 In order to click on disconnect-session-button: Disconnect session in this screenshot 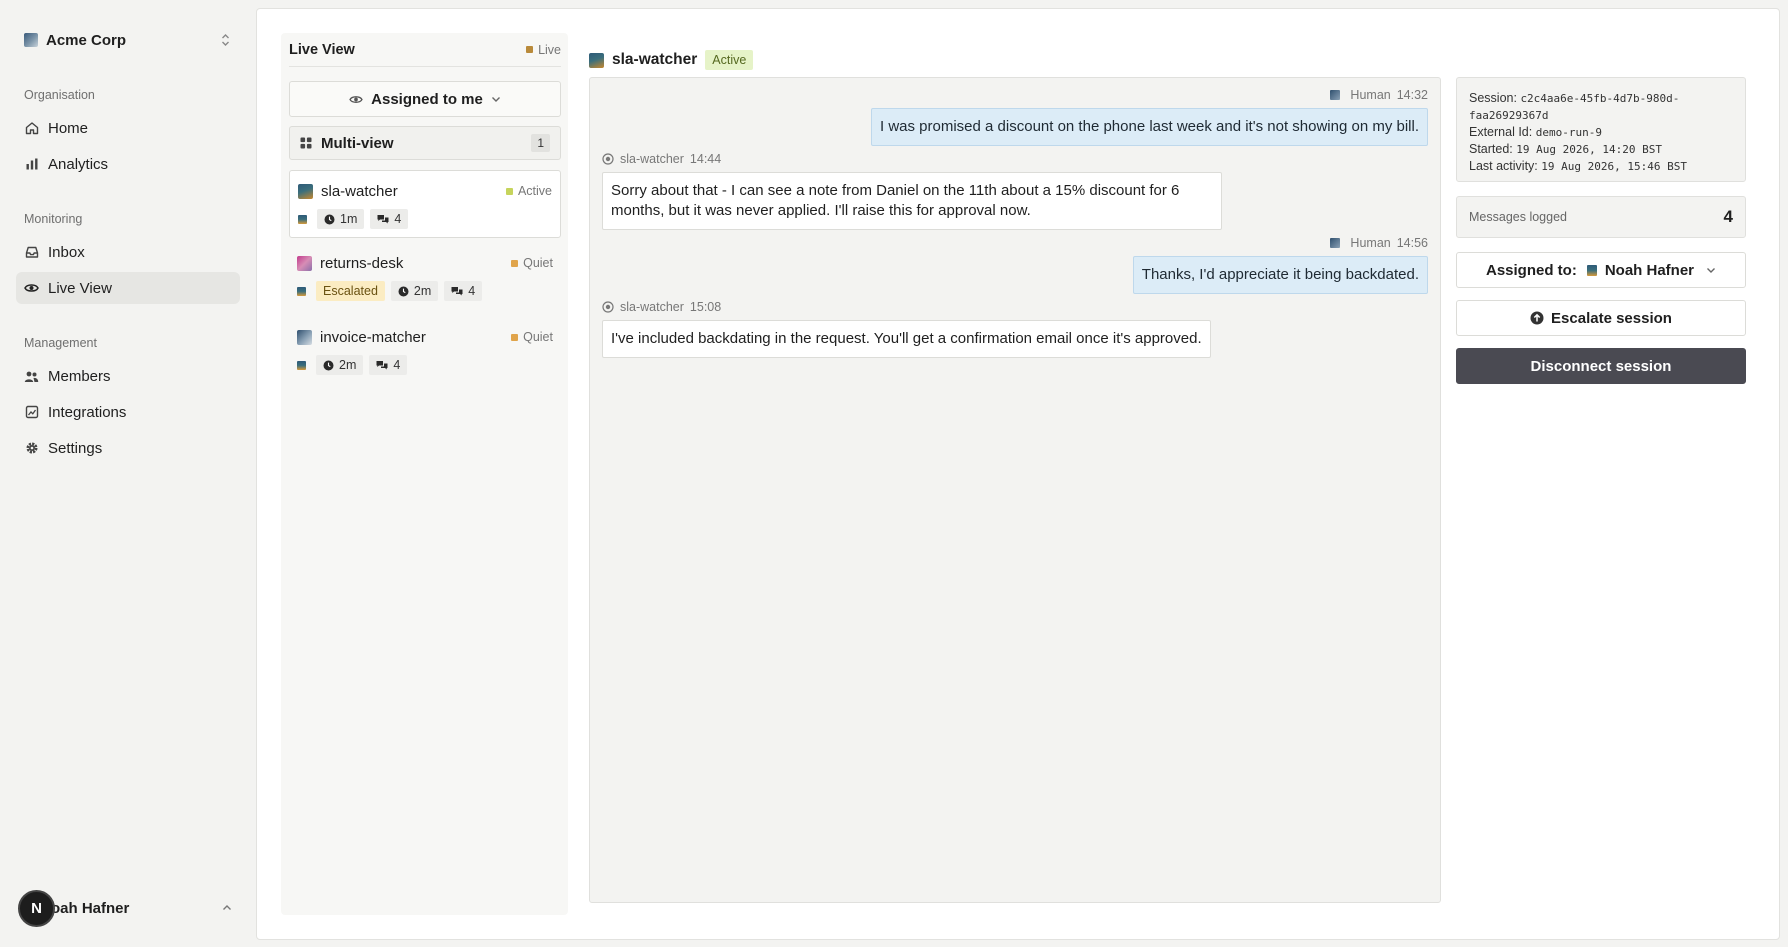, I will do `click(1601, 366)`.